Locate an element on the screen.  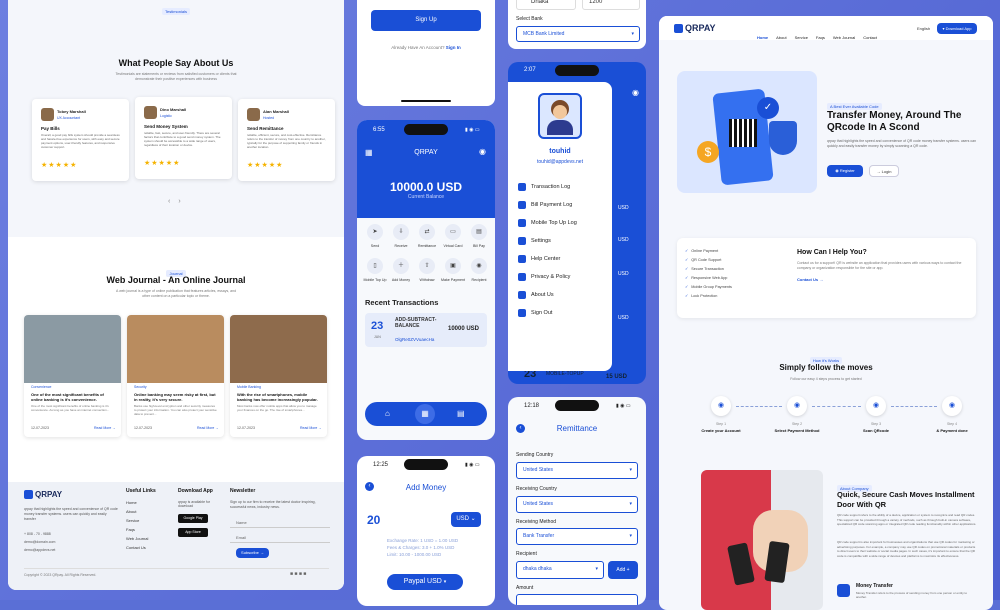
twitter-icon: ■ is located at coordinates (295, 574).